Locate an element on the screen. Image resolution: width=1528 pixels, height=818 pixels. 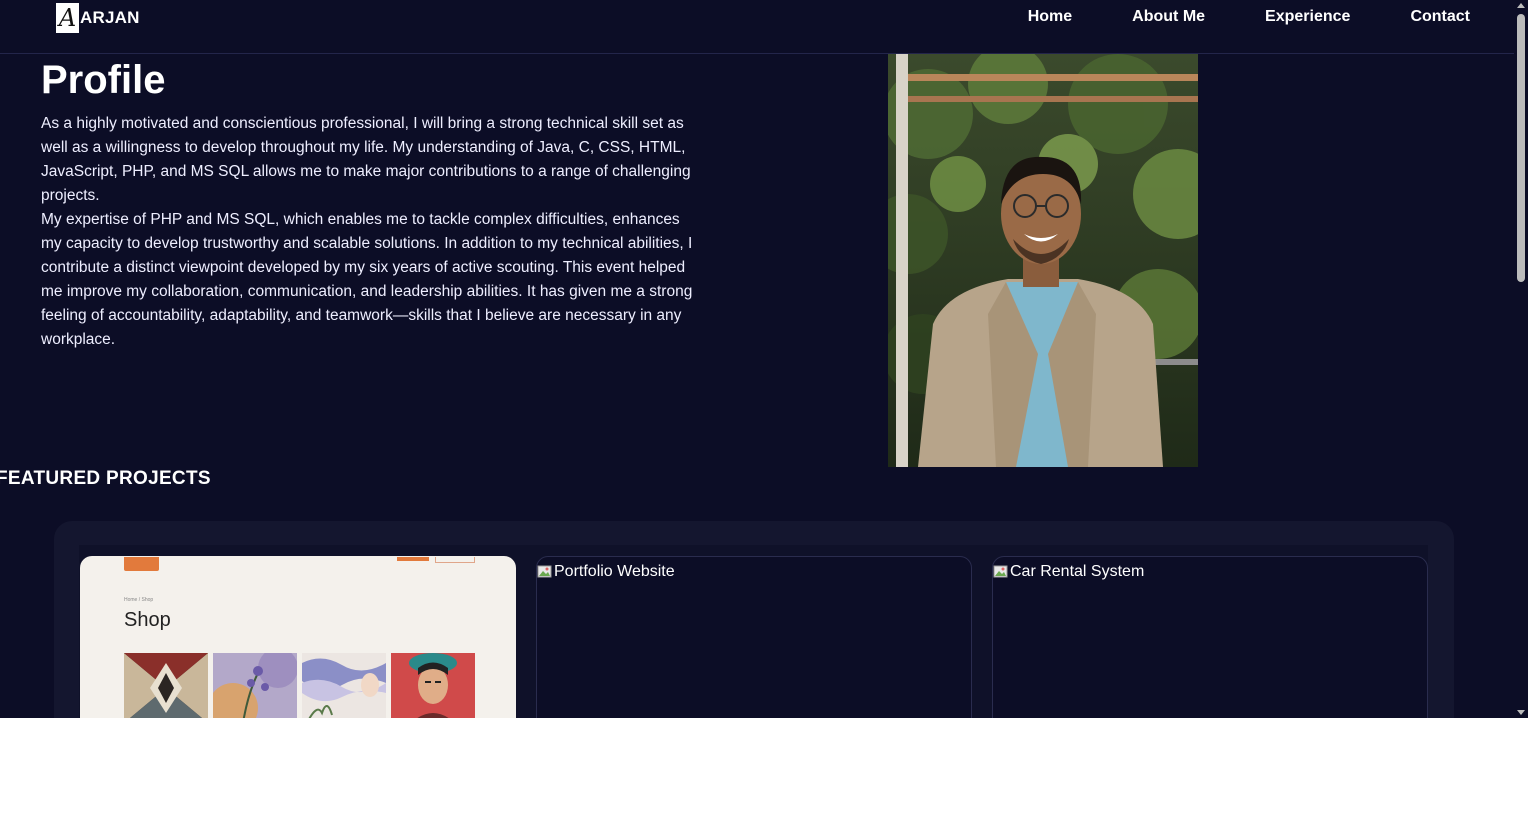
logo-mark: A is located at coordinates (67, 18).